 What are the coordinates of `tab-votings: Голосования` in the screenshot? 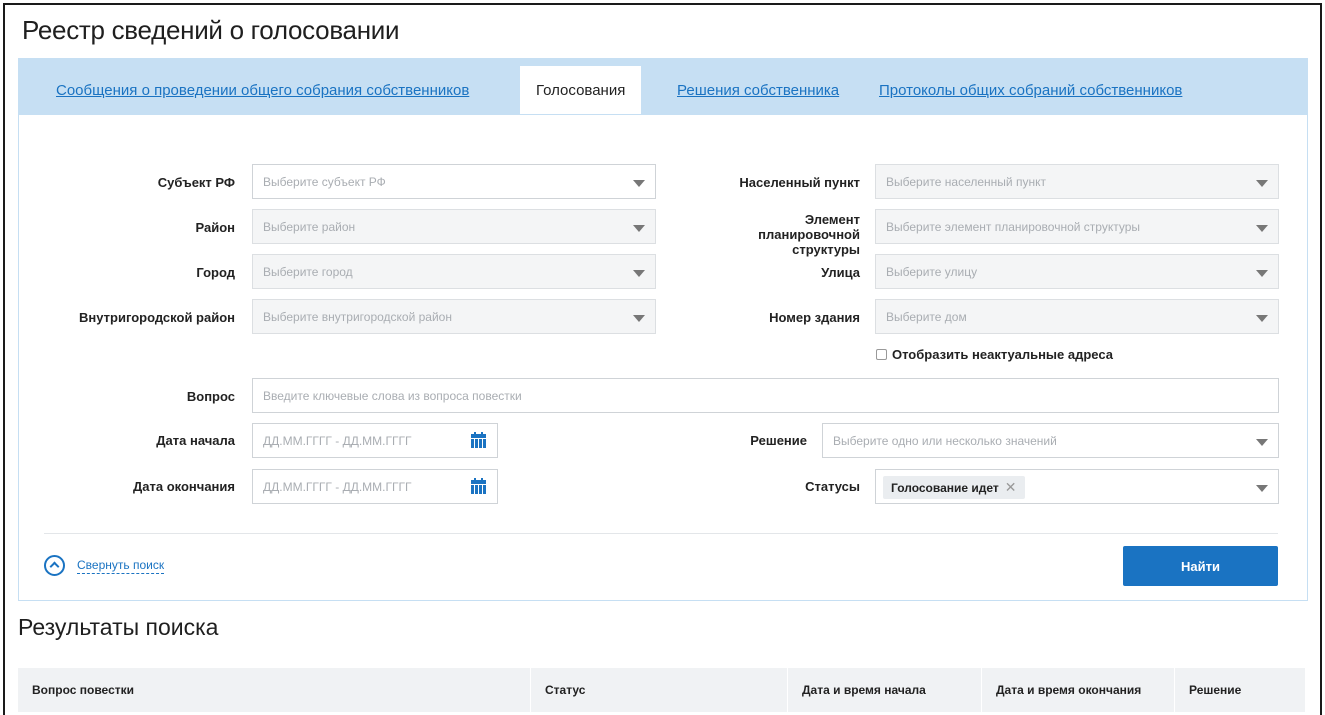 It's located at (581, 90).